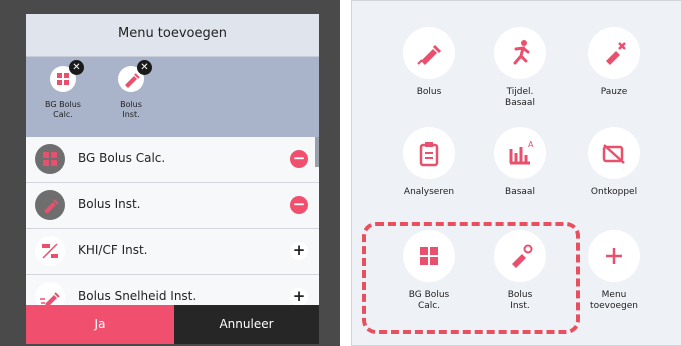  I want to click on clipboard-icon, so click(429, 153).